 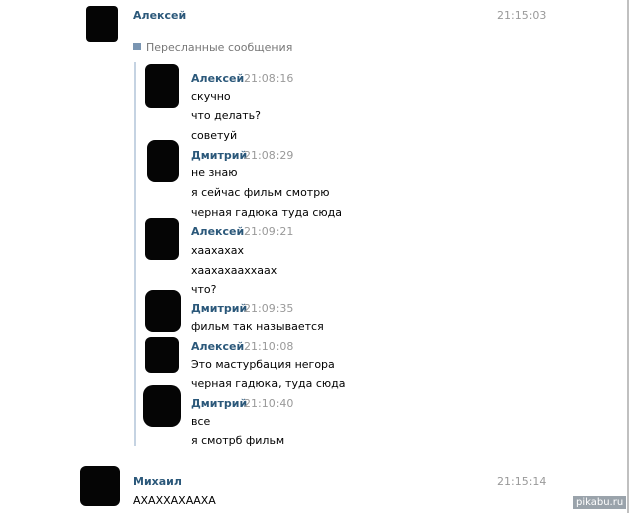 What do you see at coordinates (628, 256) in the screenshot?
I see `window-edge` at bounding box center [628, 256].